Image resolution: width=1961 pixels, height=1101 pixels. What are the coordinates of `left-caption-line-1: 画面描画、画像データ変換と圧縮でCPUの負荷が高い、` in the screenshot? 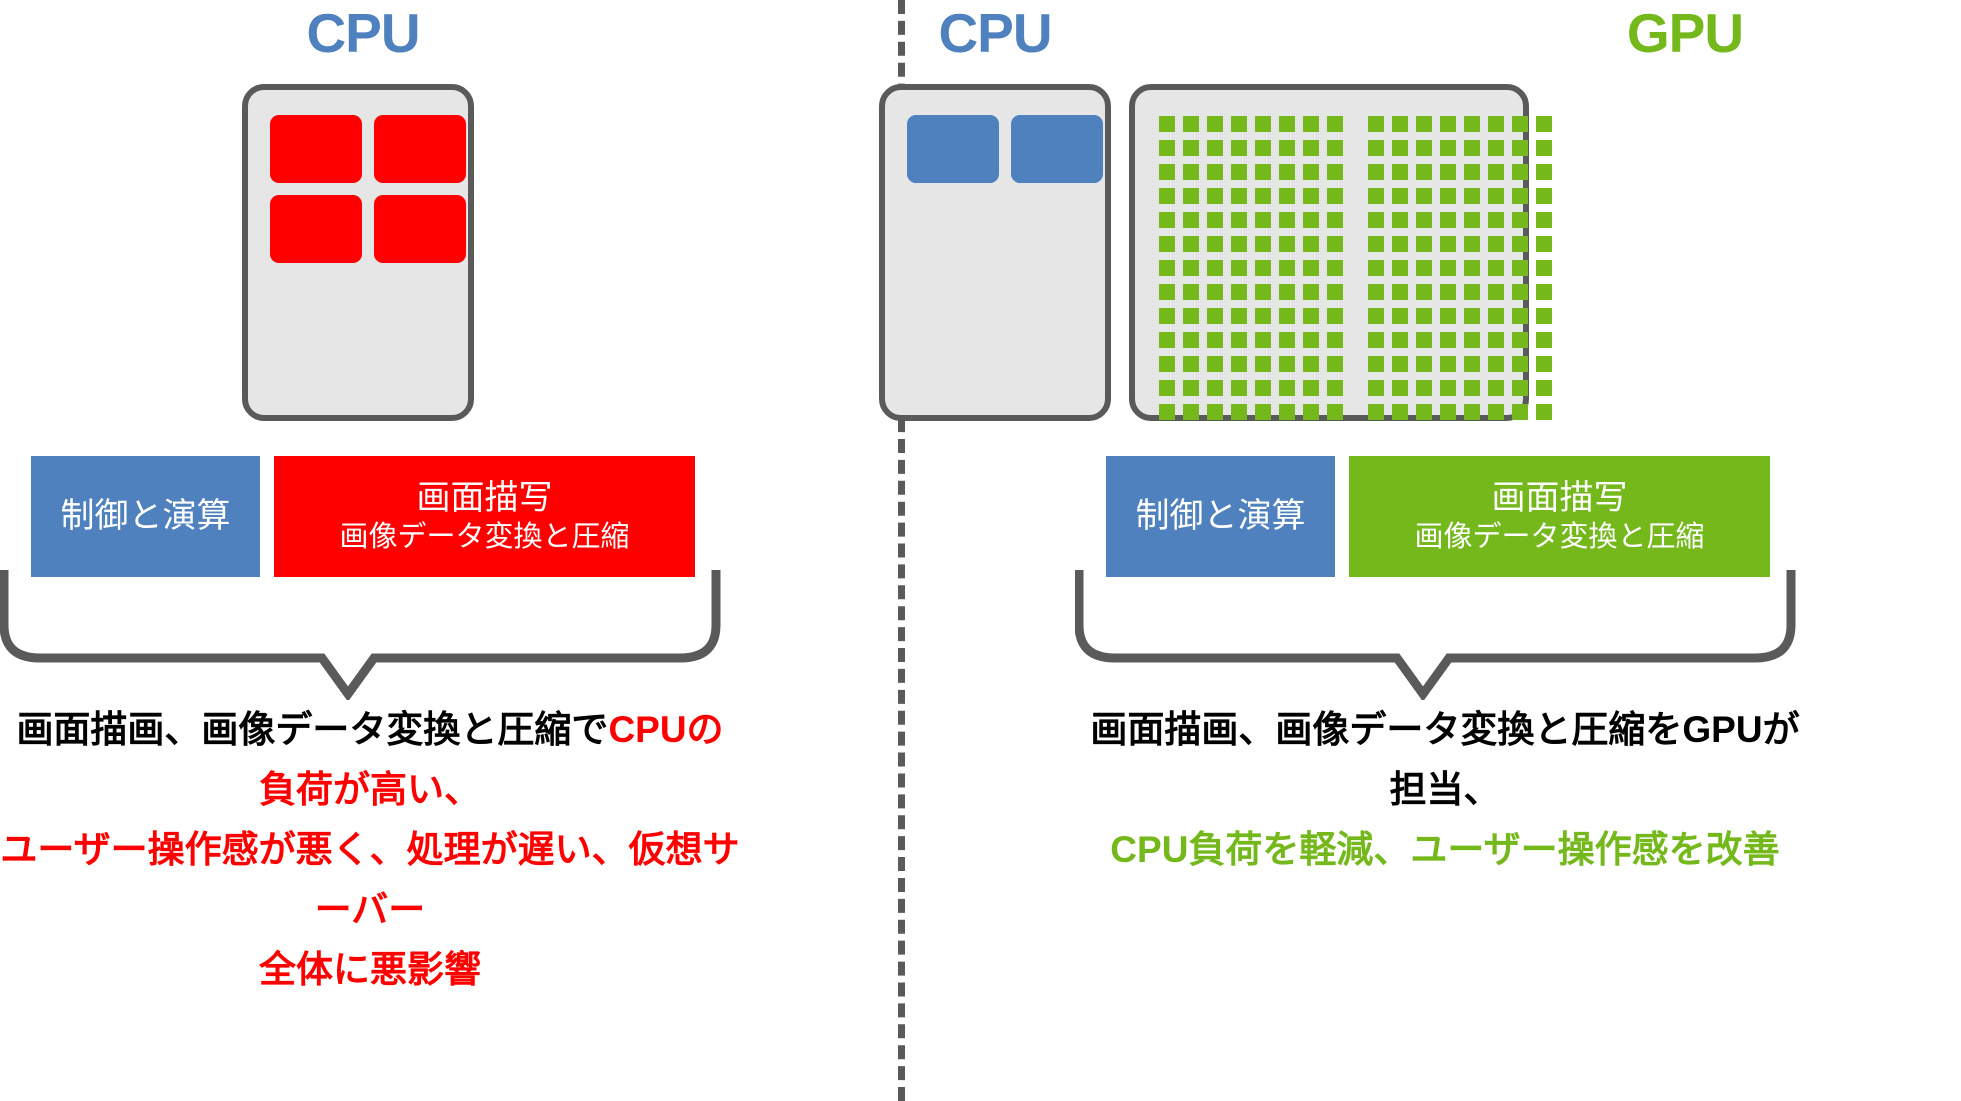 It's located at (370, 760).